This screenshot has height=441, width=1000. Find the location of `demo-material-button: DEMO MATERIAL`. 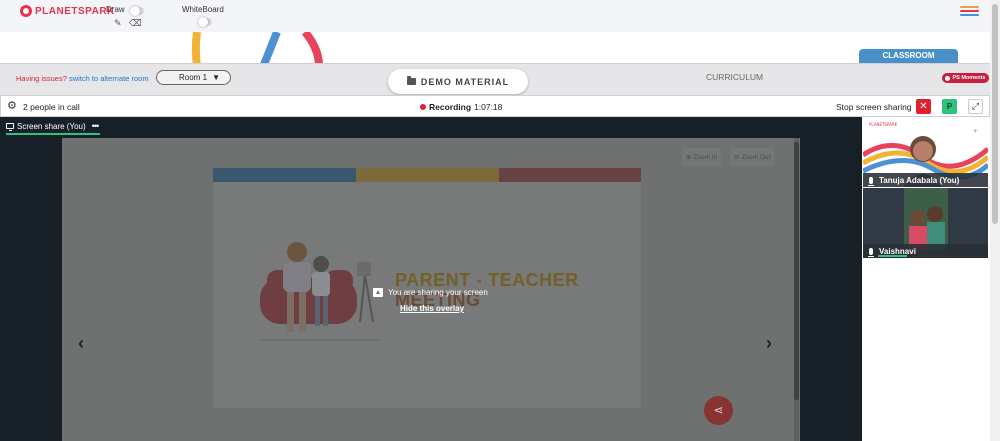

demo-material-button: DEMO MATERIAL is located at coordinates (458, 81).